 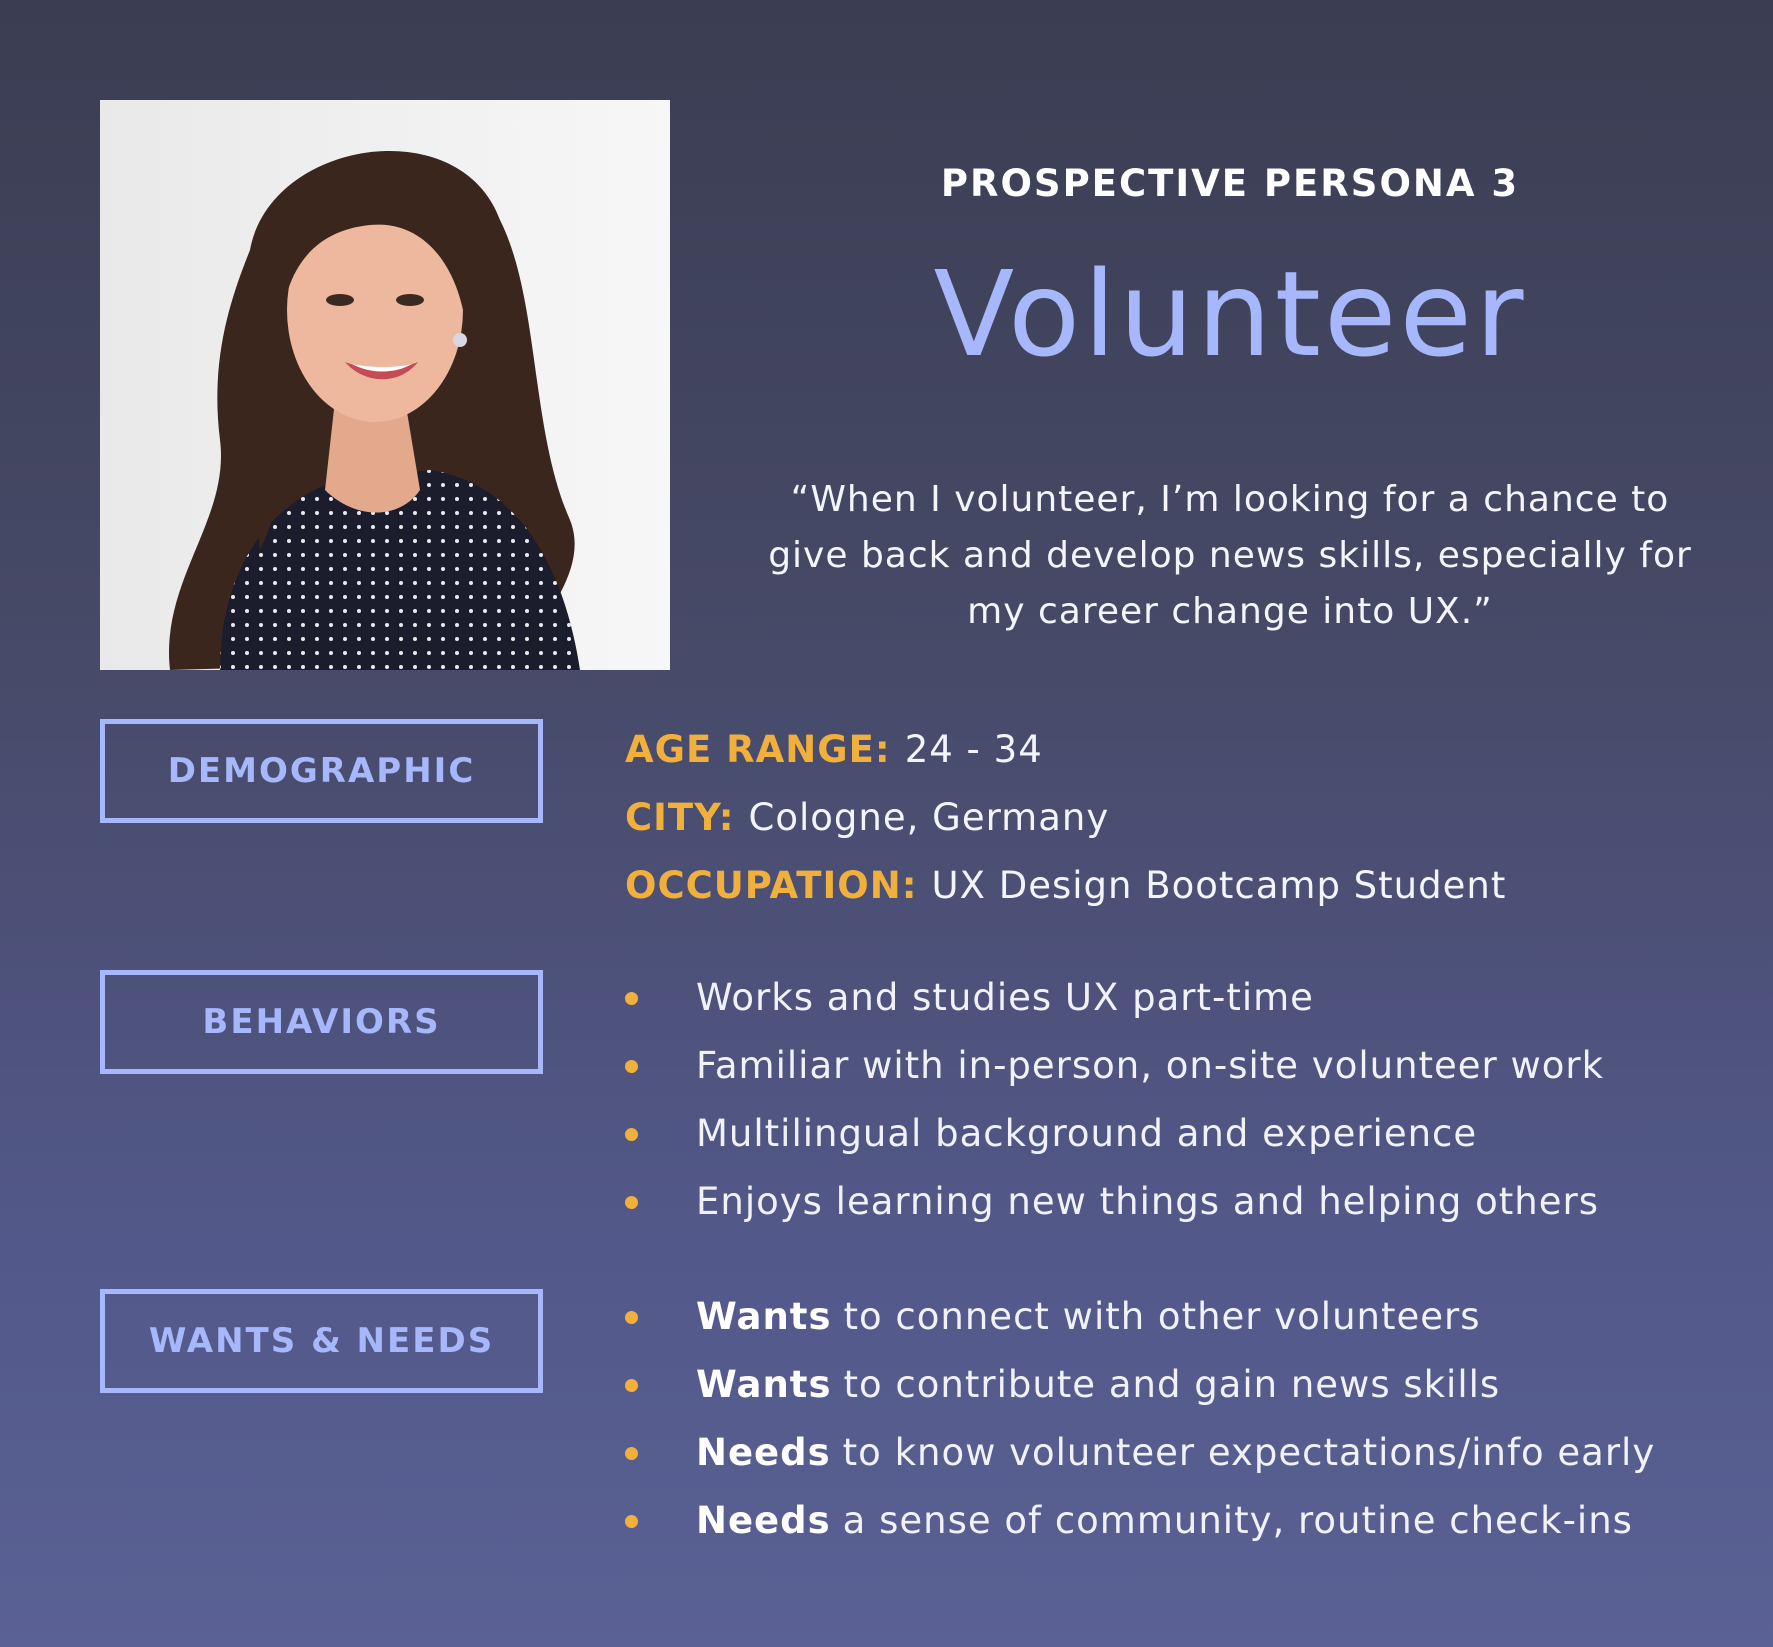 I want to click on behavior-item: Works and studies UX part-time, so click(x=1185, y=998).